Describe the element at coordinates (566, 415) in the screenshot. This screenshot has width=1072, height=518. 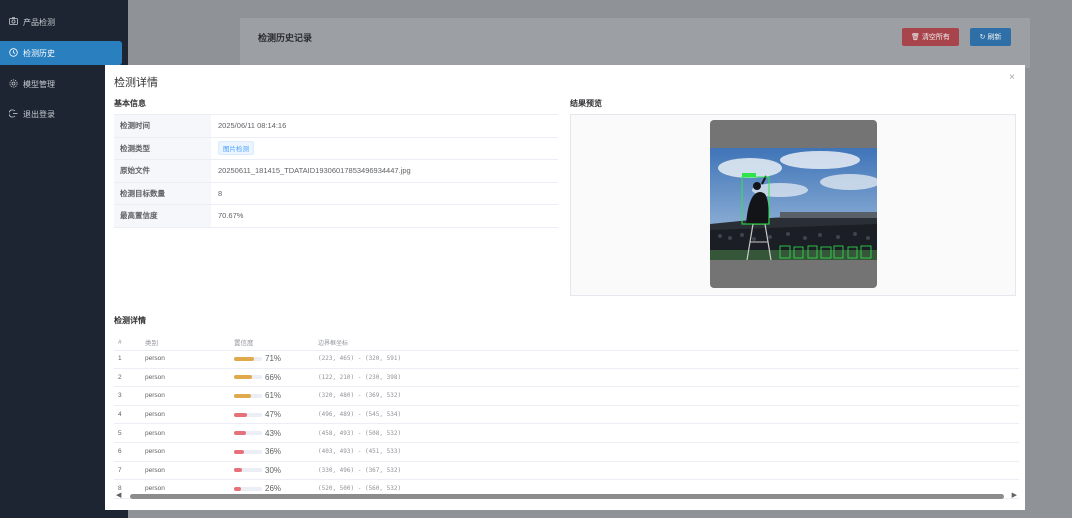
I see `table-row: 4 person 47% (496, 489) - (545, 534)` at that location.